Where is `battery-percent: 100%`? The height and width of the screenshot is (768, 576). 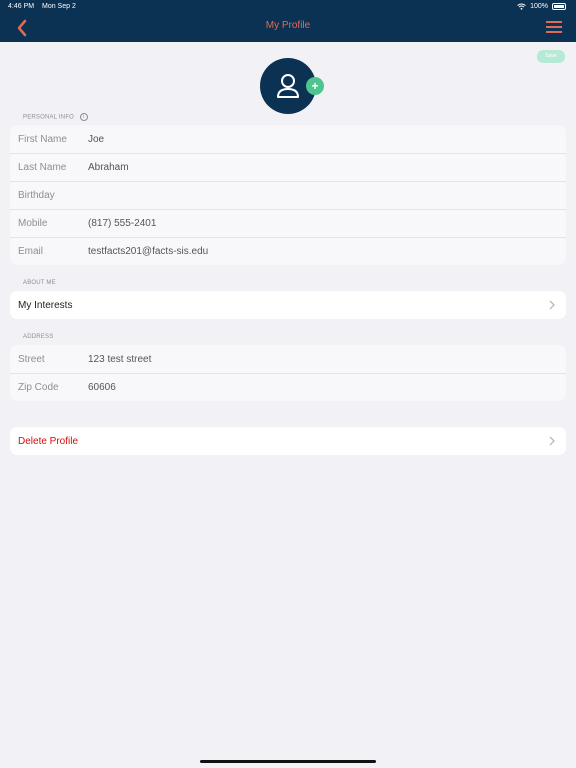
battery-percent: 100% is located at coordinates (539, 6).